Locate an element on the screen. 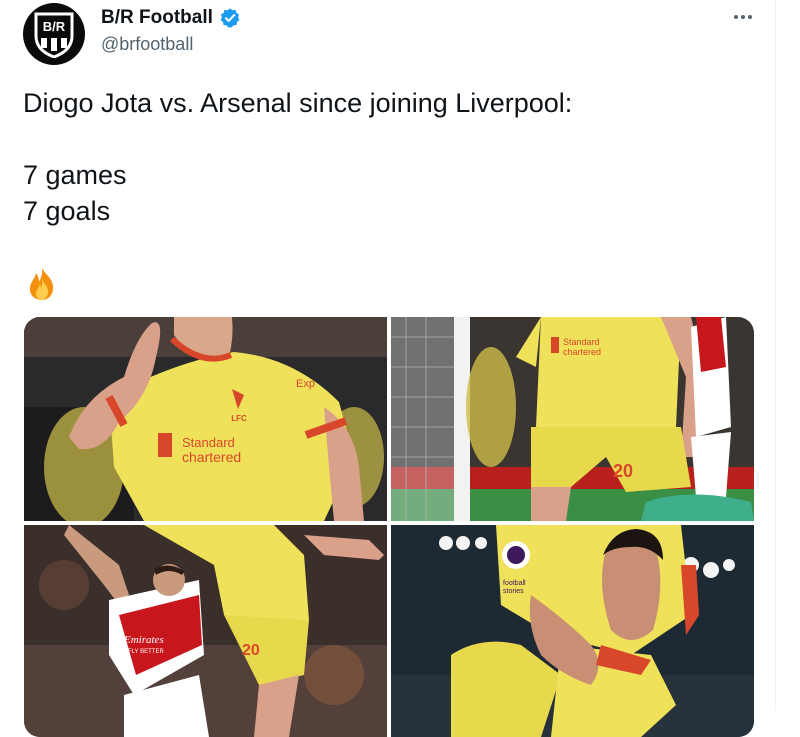 The image size is (800, 737). tweet-text-line-2: 7 games is located at coordinates (75, 175).